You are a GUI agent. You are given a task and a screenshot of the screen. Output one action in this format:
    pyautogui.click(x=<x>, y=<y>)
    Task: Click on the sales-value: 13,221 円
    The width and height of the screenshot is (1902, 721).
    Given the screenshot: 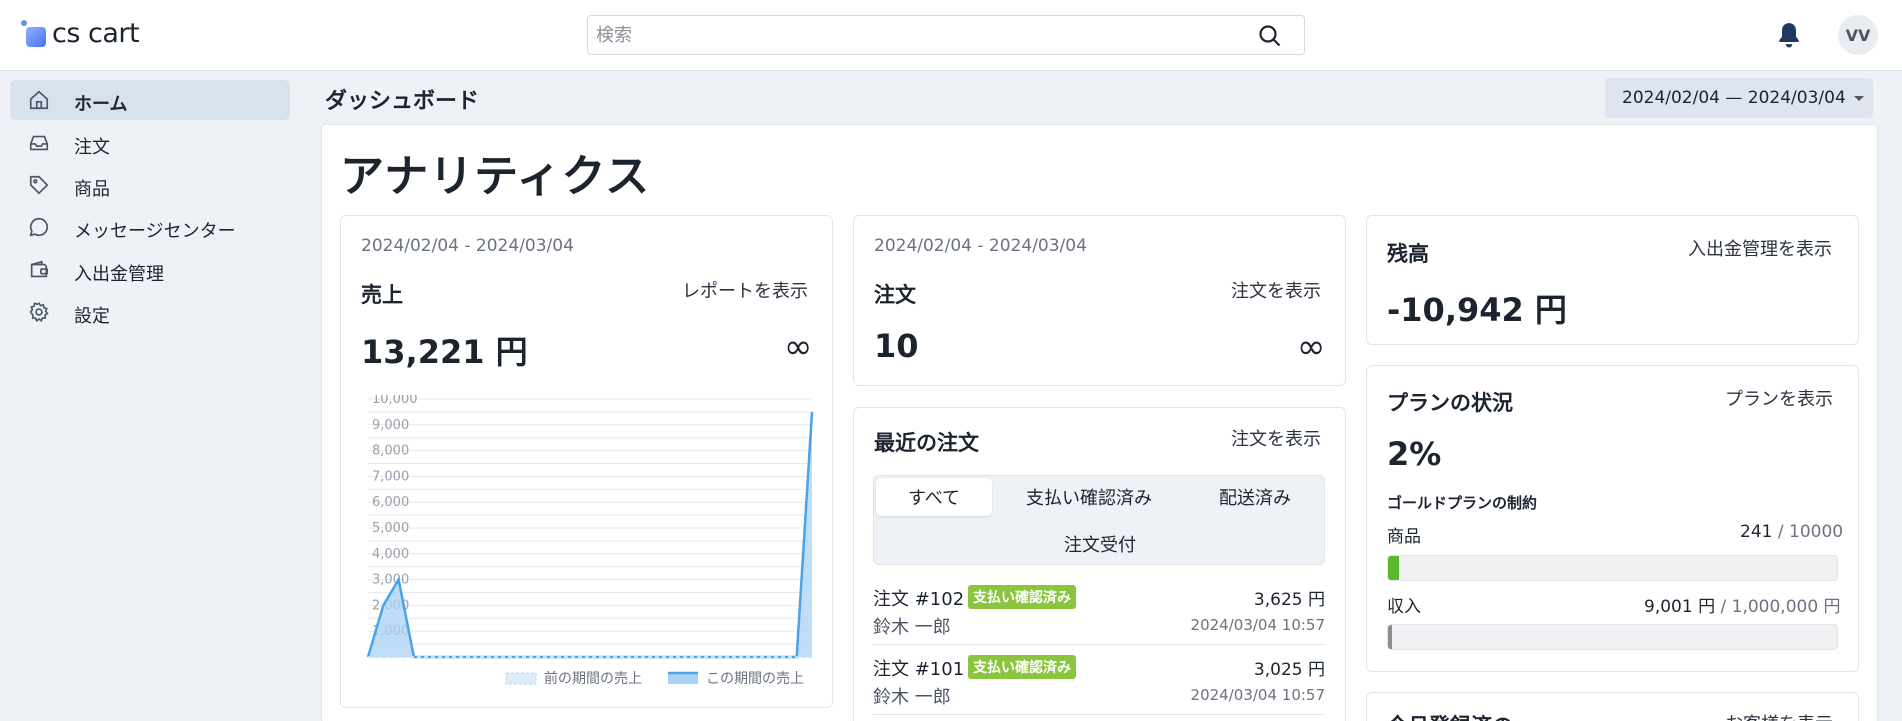 What is the action you would take?
    pyautogui.click(x=444, y=352)
    